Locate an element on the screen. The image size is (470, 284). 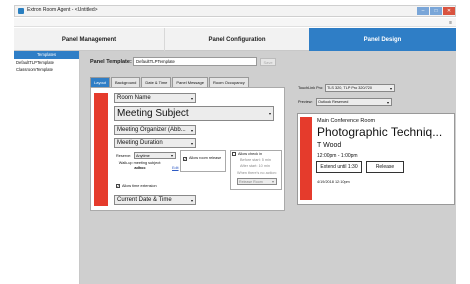
before-start-setting: Before start: 5 min is located at coordinates (256, 160).